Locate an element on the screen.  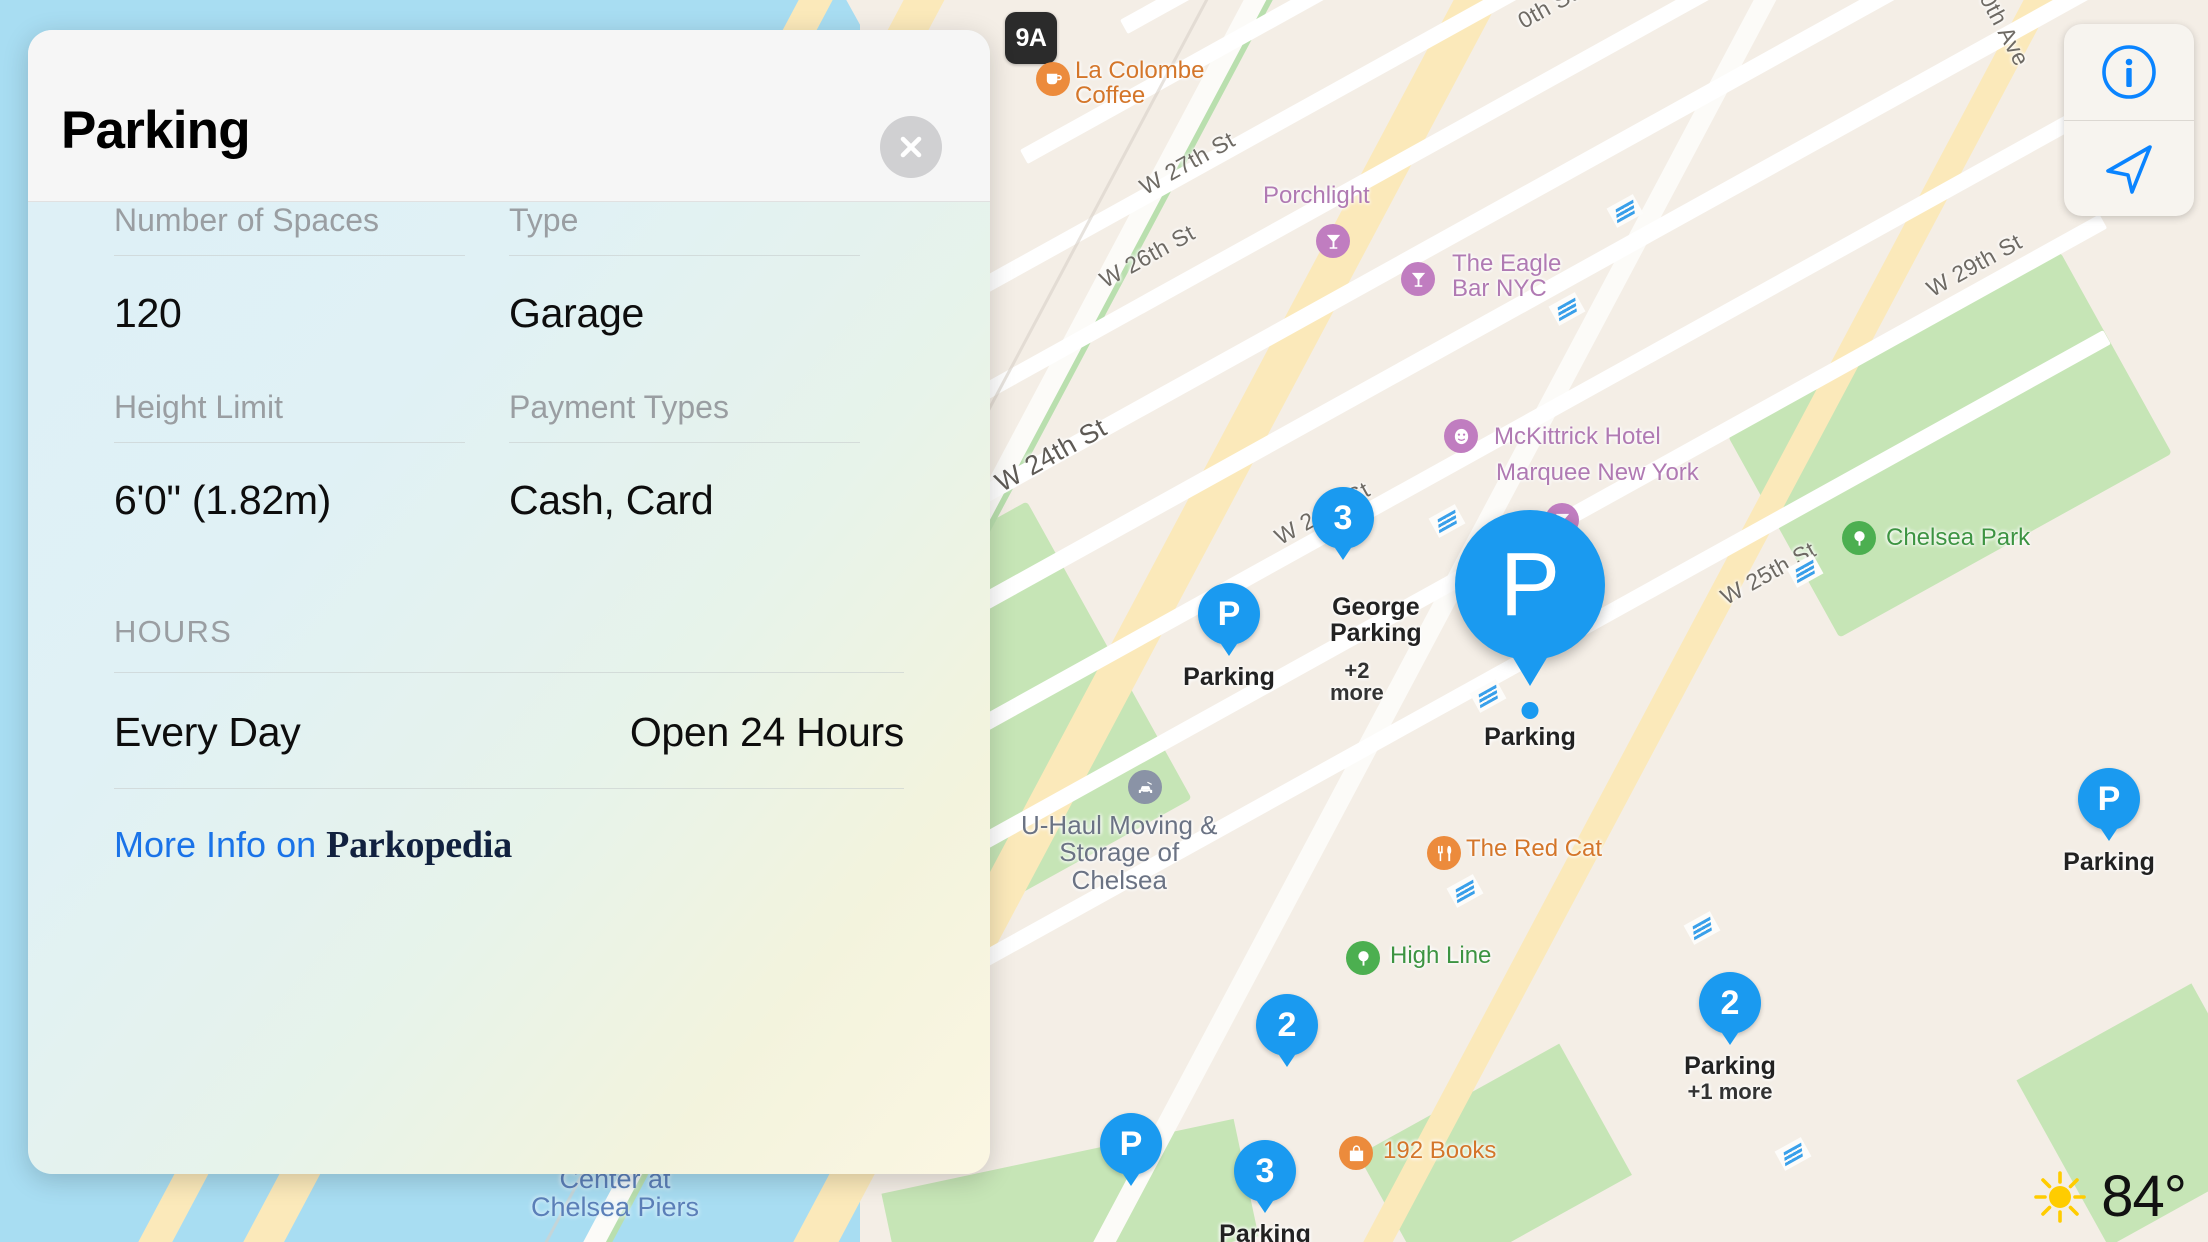
route-shield-label: 9A is located at coordinates (1031, 37).